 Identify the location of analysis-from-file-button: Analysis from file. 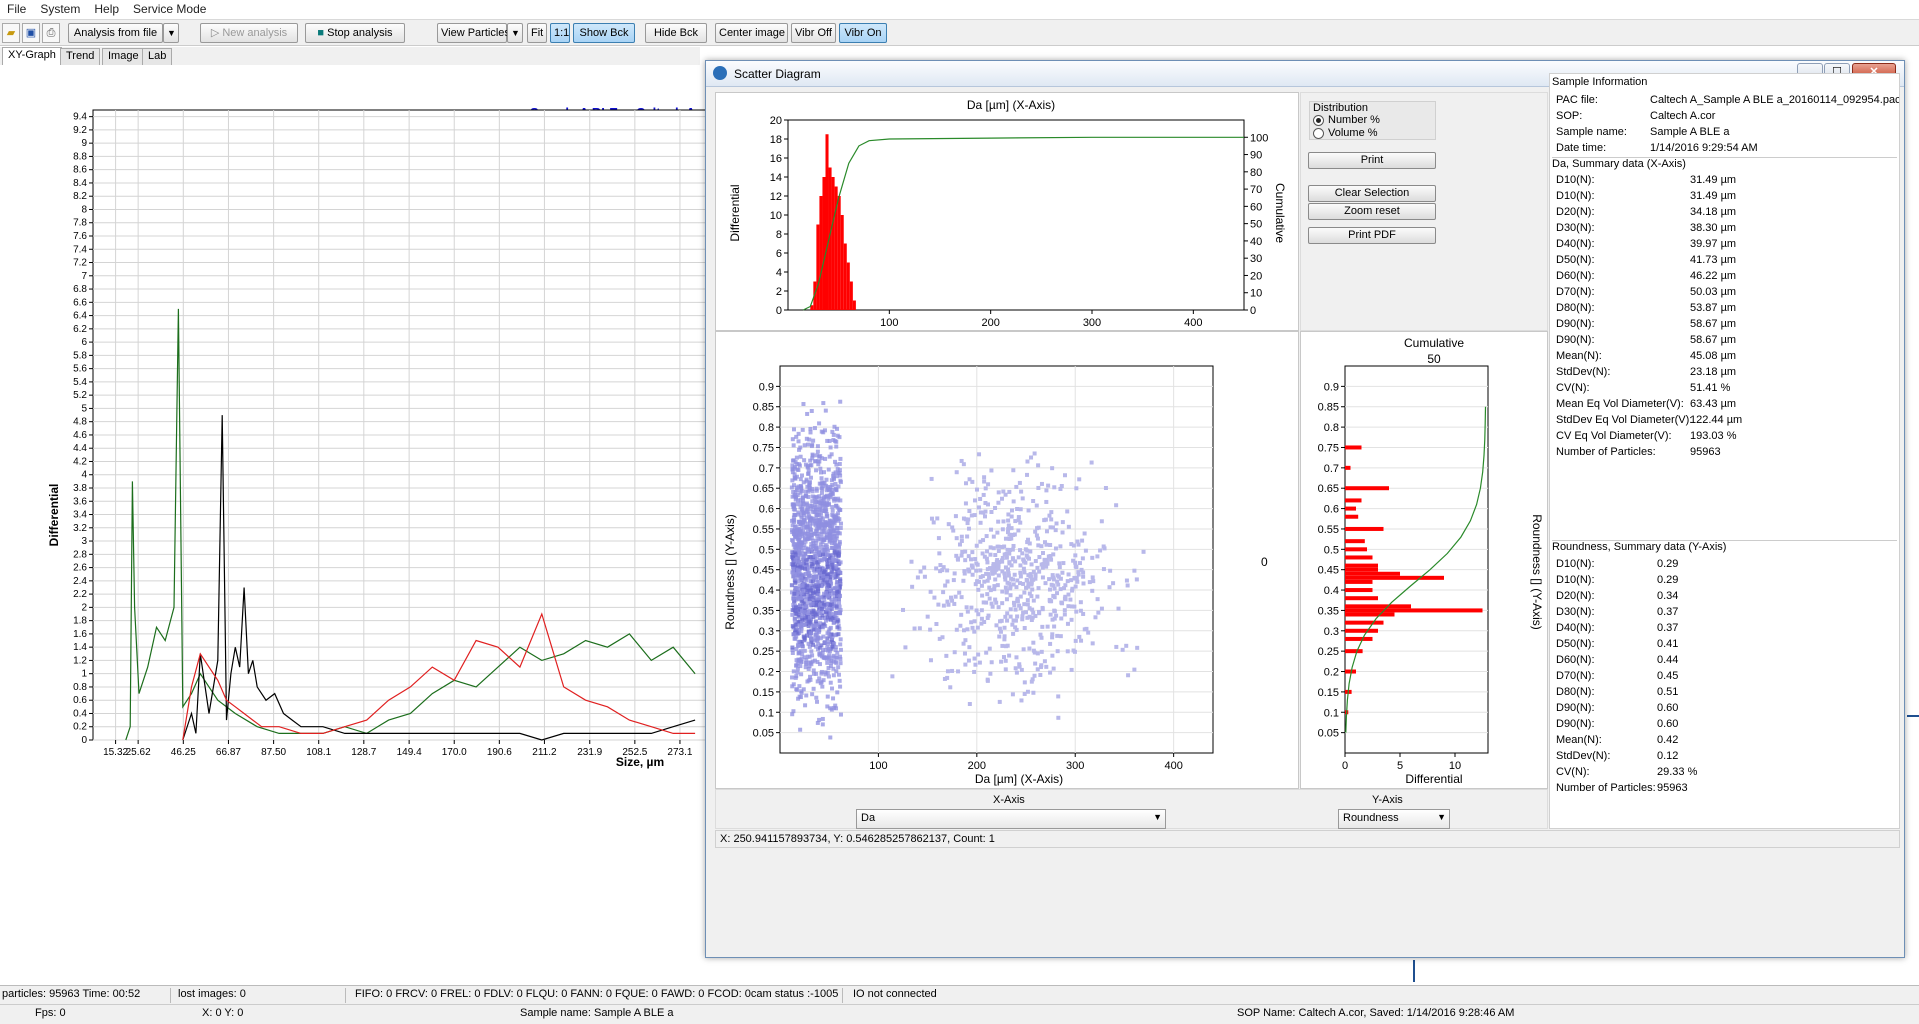
(115, 33).